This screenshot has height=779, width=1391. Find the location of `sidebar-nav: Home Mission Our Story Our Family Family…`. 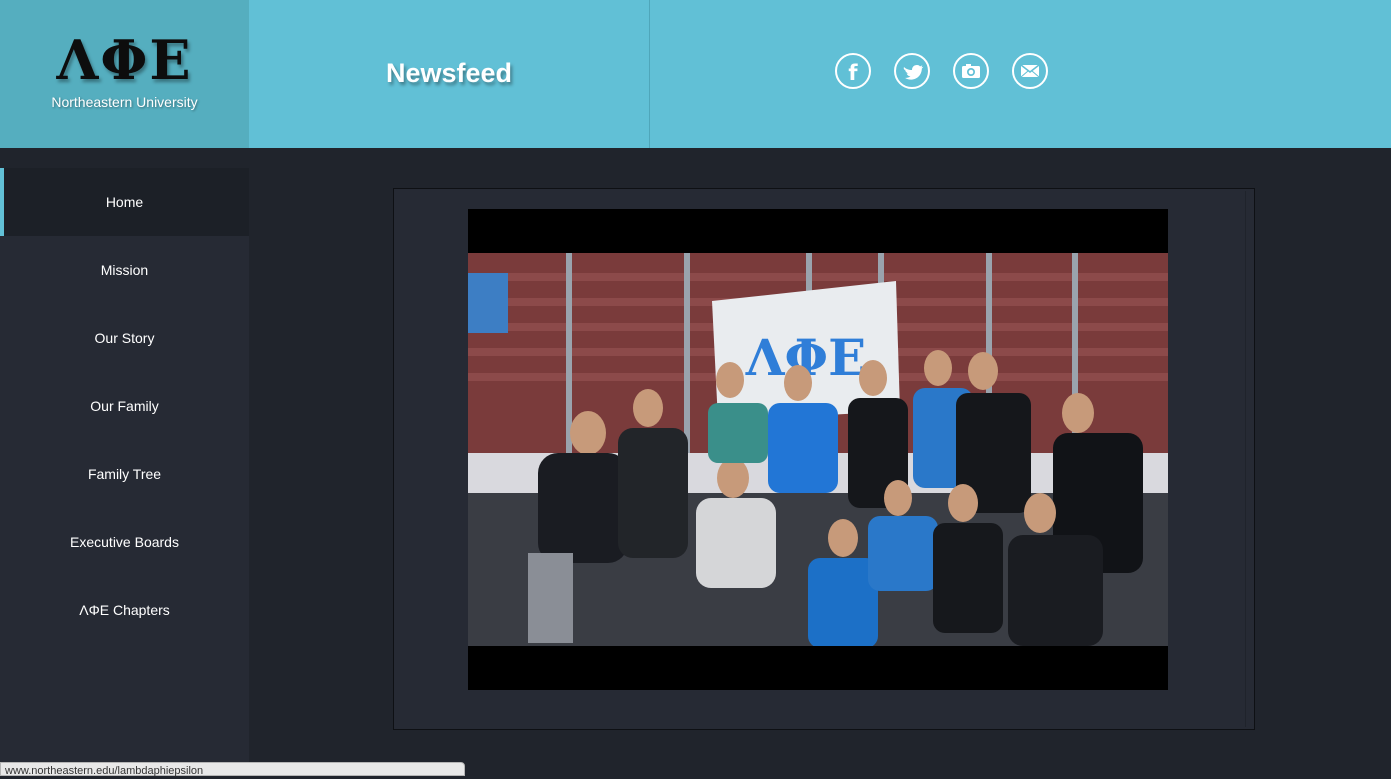

sidebar-nav: Home Mission Our Story Our Family Family… is located at coordinates (124, 469).